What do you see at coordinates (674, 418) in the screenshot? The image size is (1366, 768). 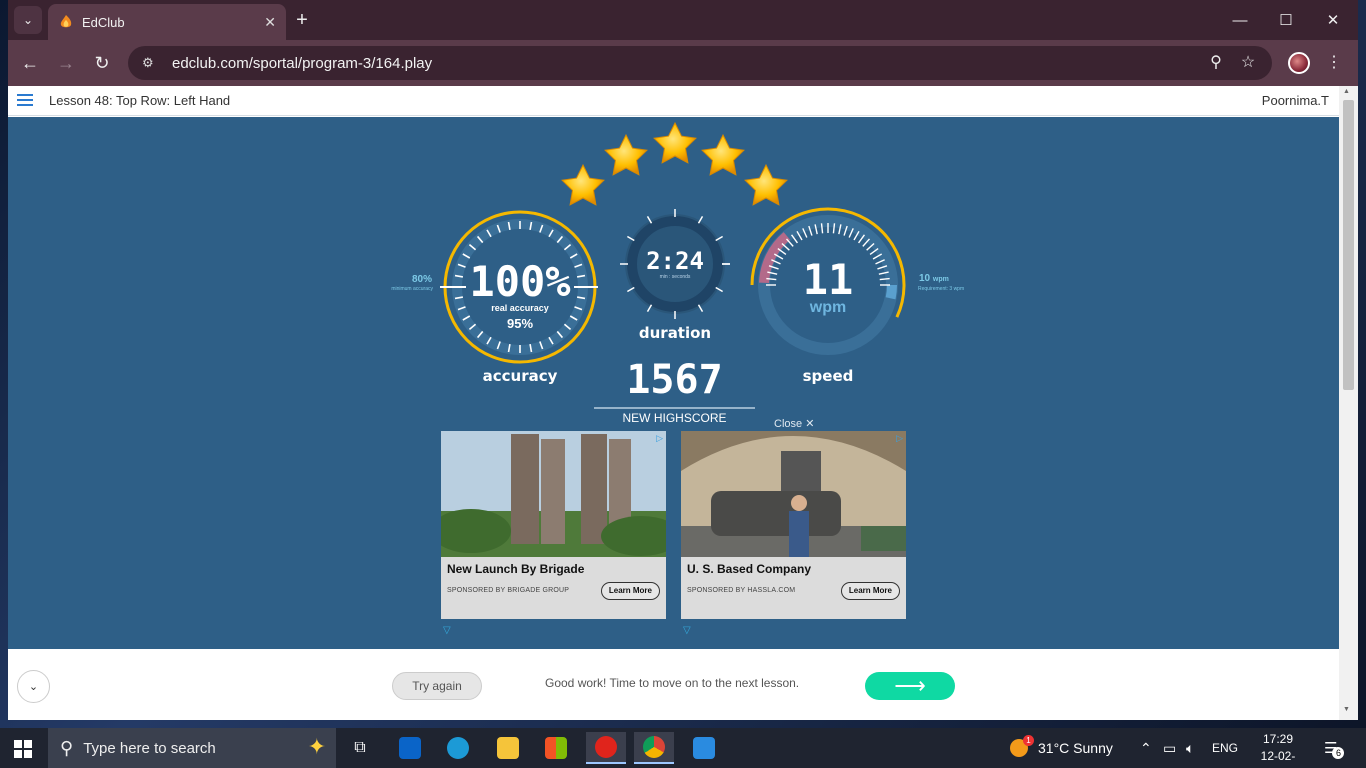 I see `new-highscore-label: NEW HIGHSCORE` at bounding box center [674, 418].